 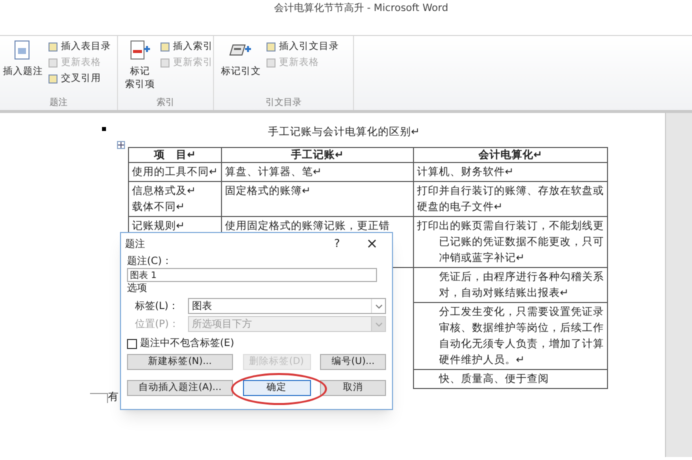 I want to click on field-label: 位置(P)：, so click(x=157, y=325).